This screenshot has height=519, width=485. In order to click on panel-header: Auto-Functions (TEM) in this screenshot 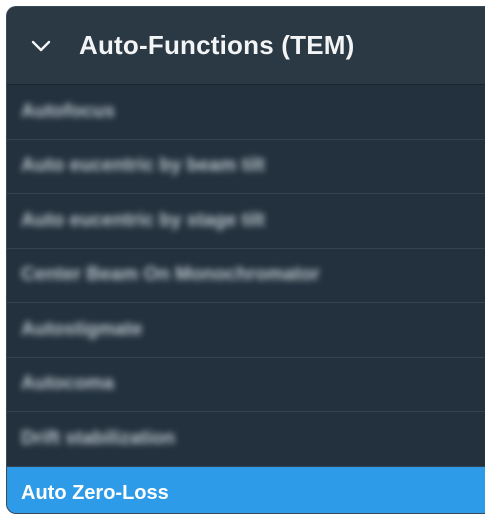, I will do `click(246, 46)`.